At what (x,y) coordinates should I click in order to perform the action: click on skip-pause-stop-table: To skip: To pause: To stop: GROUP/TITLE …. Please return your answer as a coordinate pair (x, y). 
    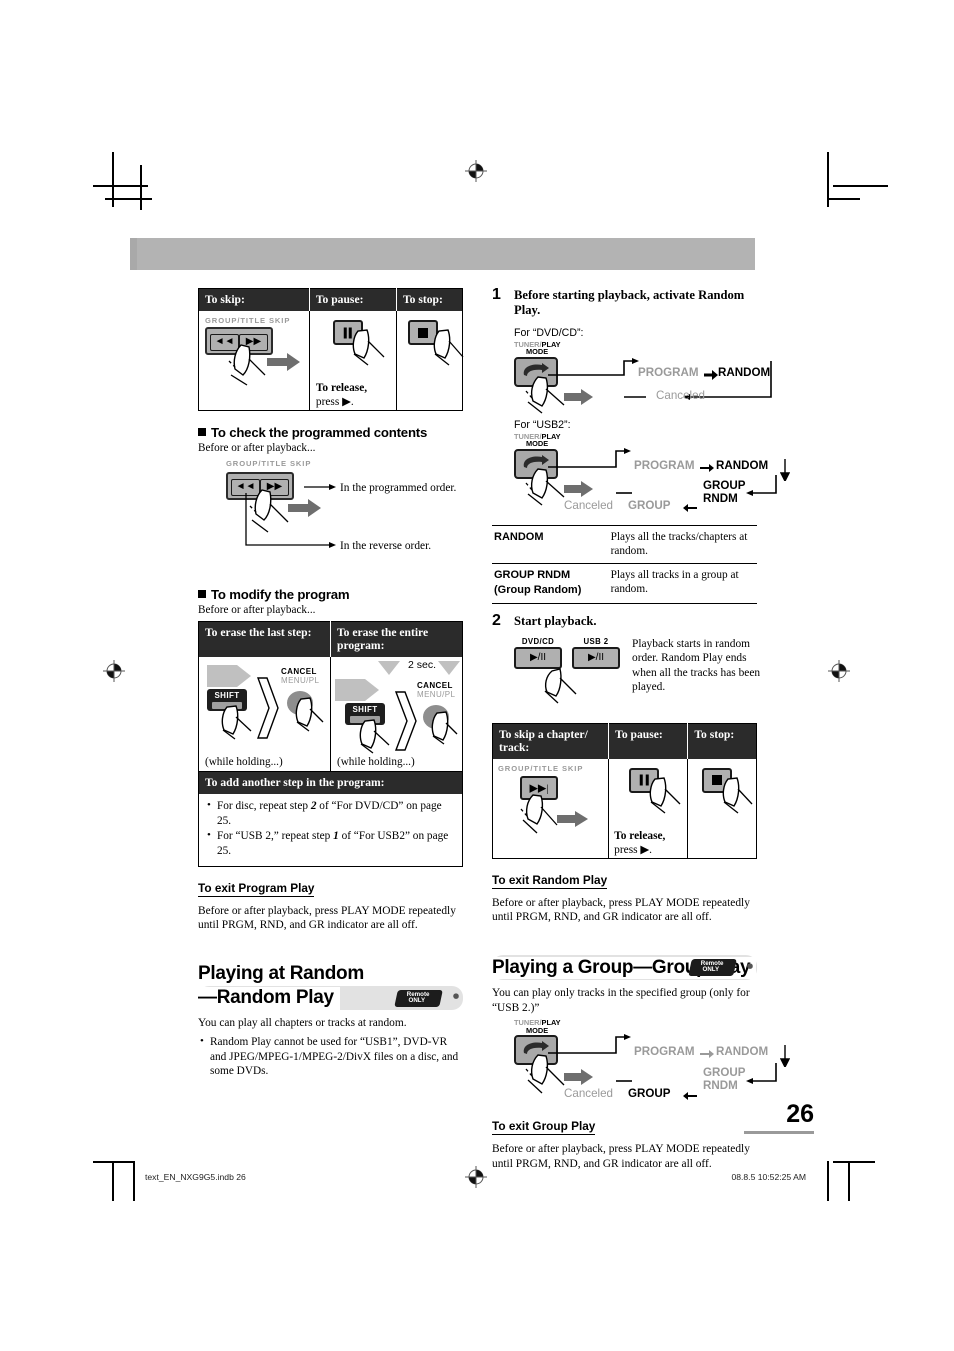
    Looking at the image, I should click on (331, 349).